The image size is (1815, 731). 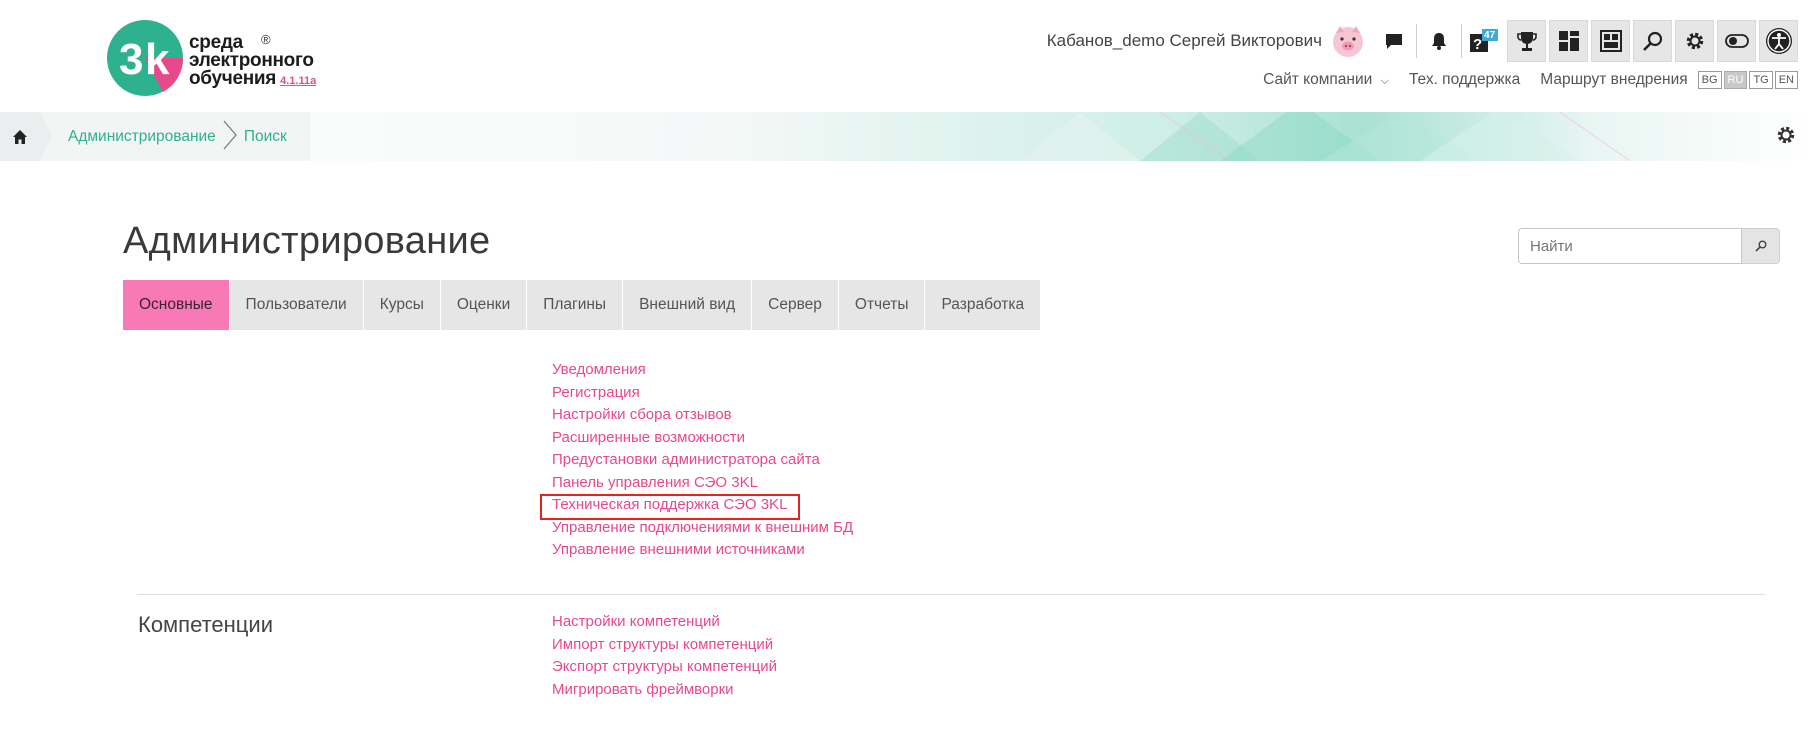 I want to click on language-switcher: BG RU TG EN, so click(x=1747, y=80).